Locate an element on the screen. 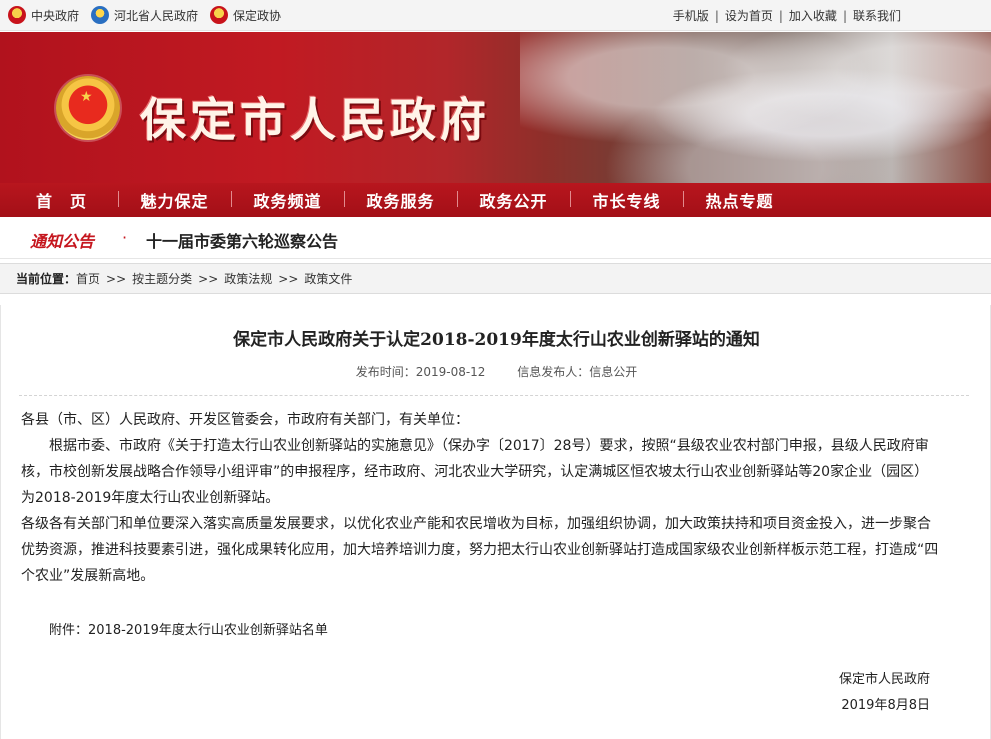 The image size is (991, 739). nav-item-hot-topics: 热点专题 is located at coordinates (739, 200).